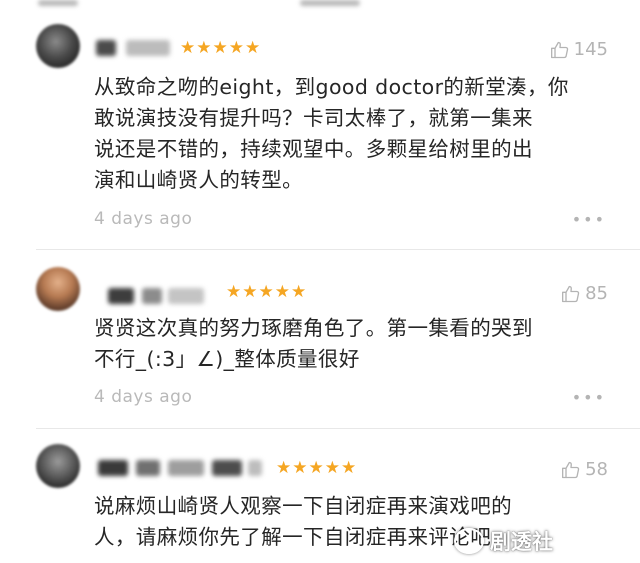  I want to click on like-button: 145, so click(579, 50).